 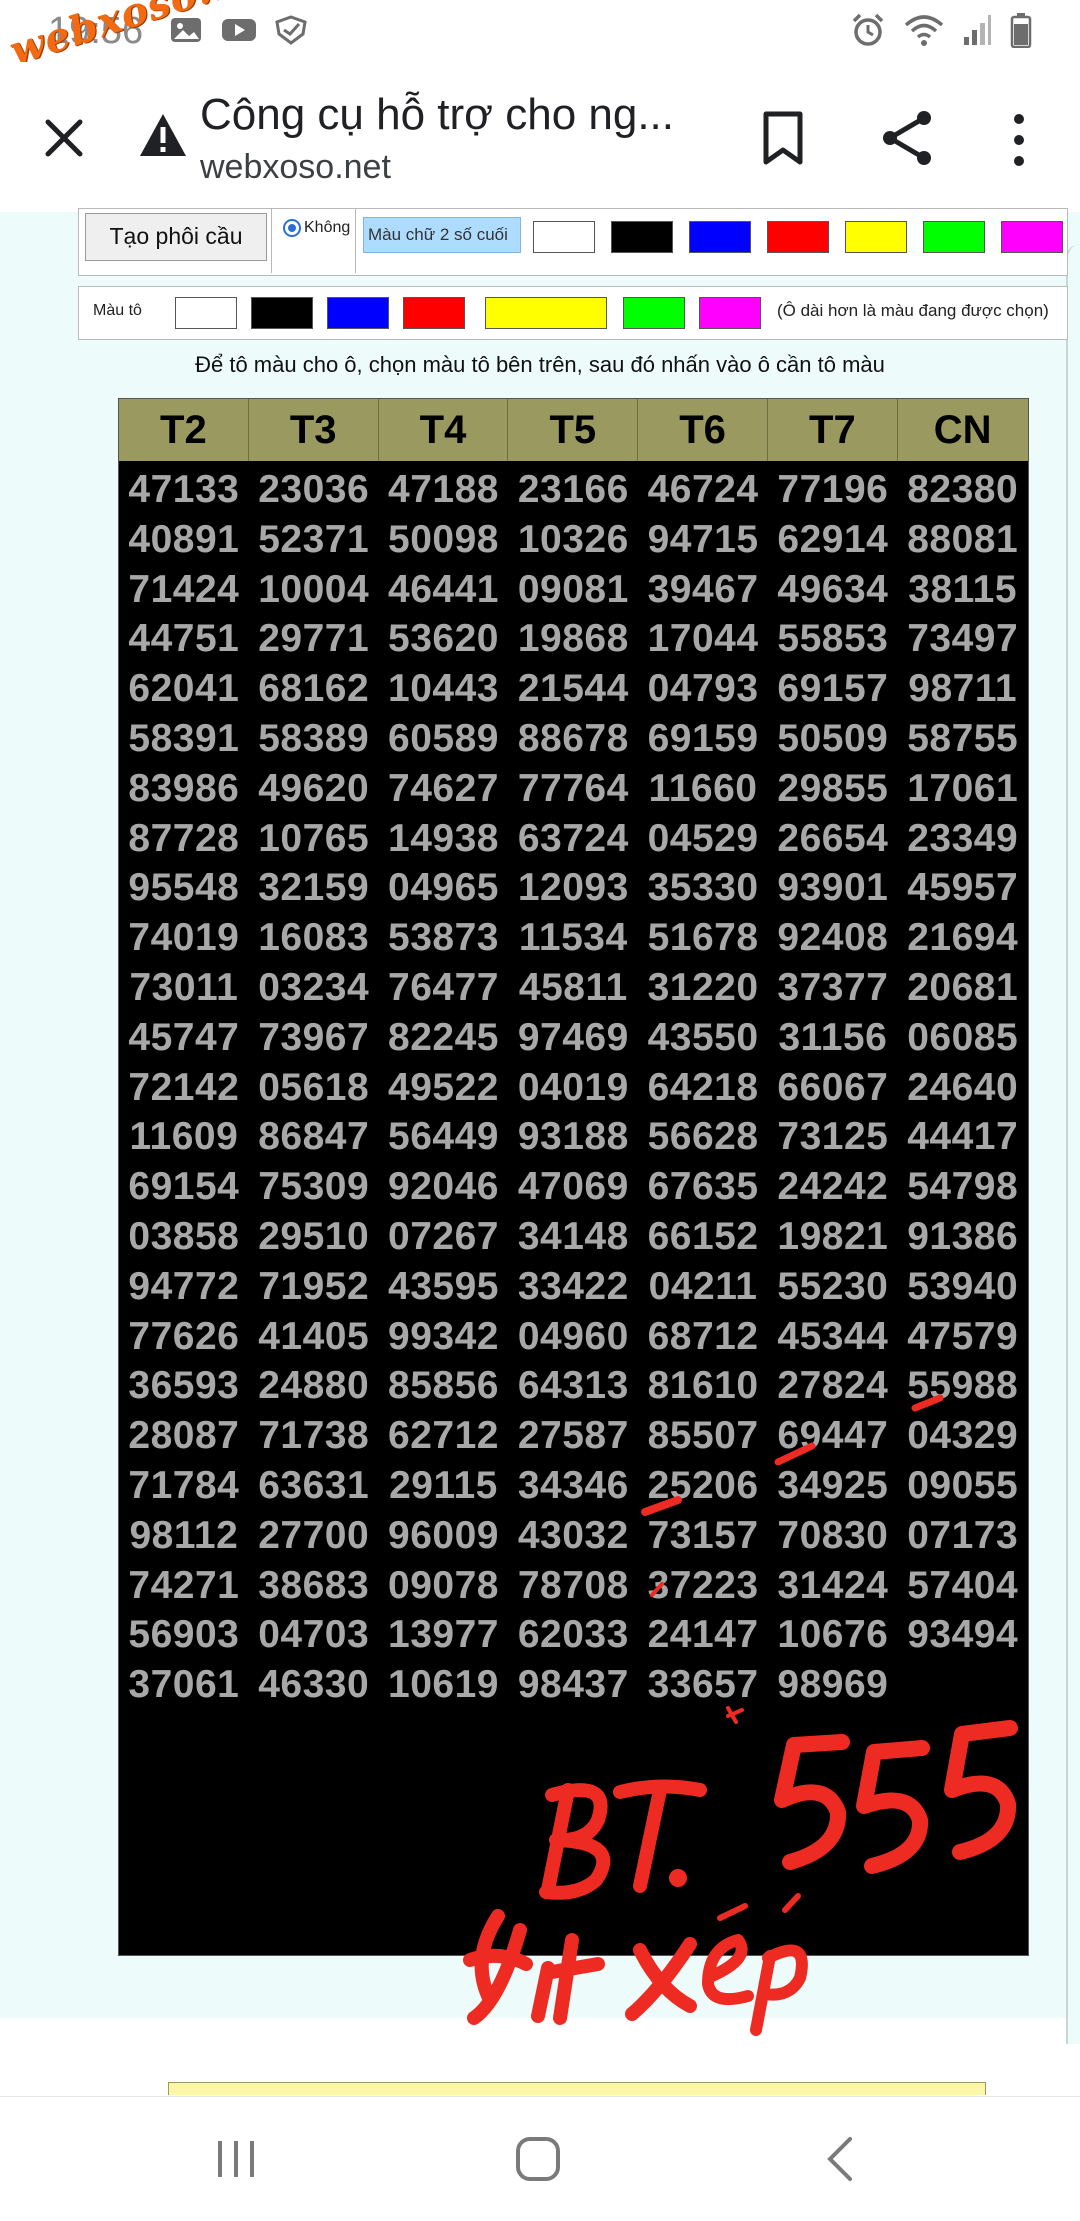 I want to click on last2-swatch-black, so click(x=642, y=237).